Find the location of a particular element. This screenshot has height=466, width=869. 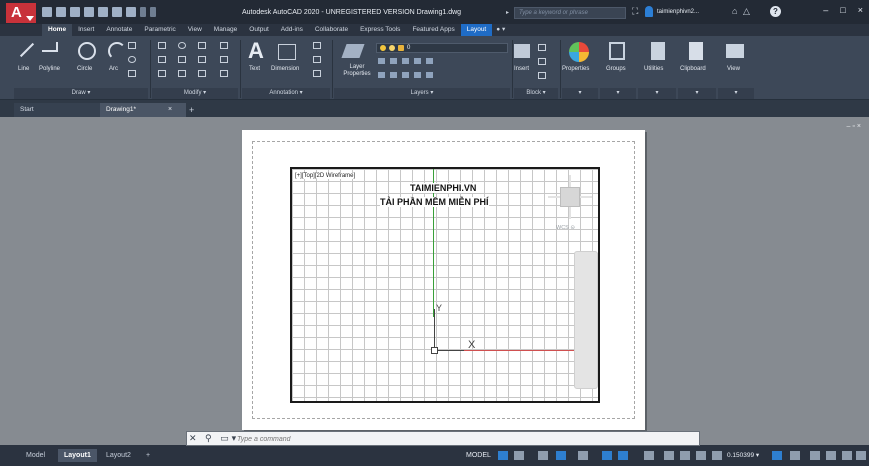

cart-icon: ⌂ is located at coordinates (734, 11).